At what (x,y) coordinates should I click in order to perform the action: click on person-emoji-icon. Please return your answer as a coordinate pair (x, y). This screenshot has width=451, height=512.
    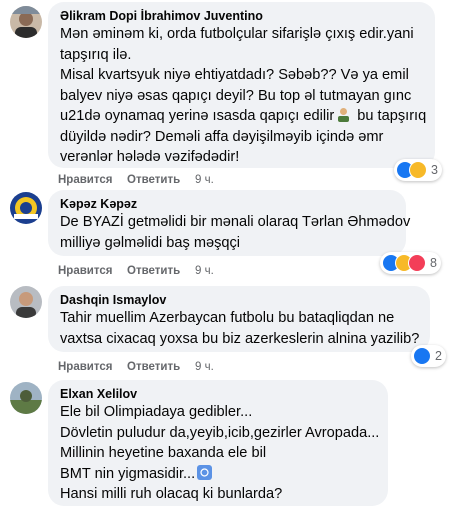
    Looking at the image, I should click on (343, 114).